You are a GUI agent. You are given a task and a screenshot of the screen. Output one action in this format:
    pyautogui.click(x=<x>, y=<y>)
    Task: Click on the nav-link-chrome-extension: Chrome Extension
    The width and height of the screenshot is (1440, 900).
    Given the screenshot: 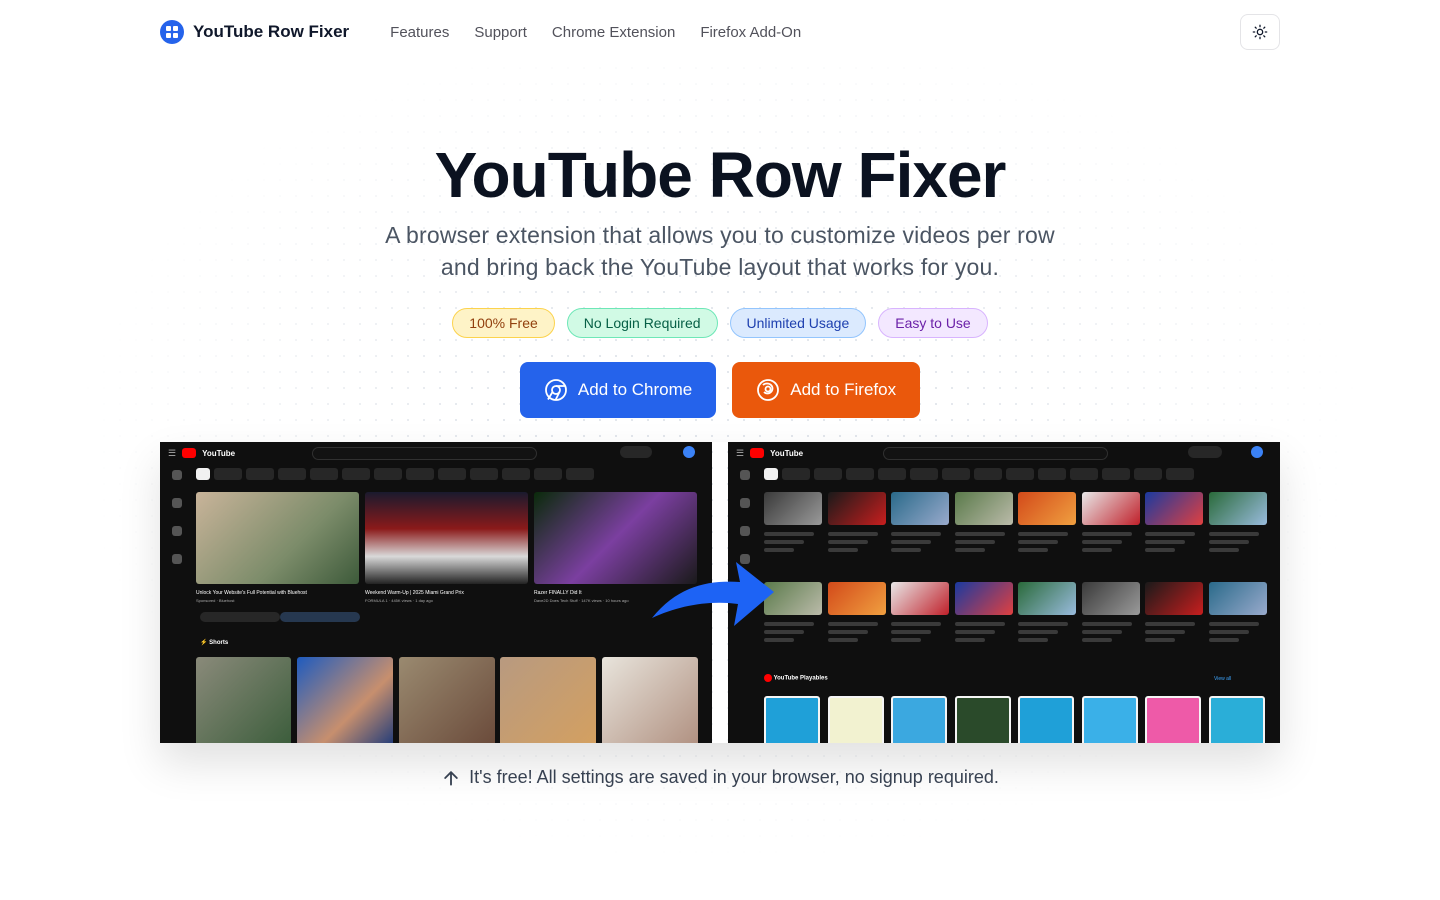 What is the action you would take?
    pyautogui.click(x=613, y=32)
    